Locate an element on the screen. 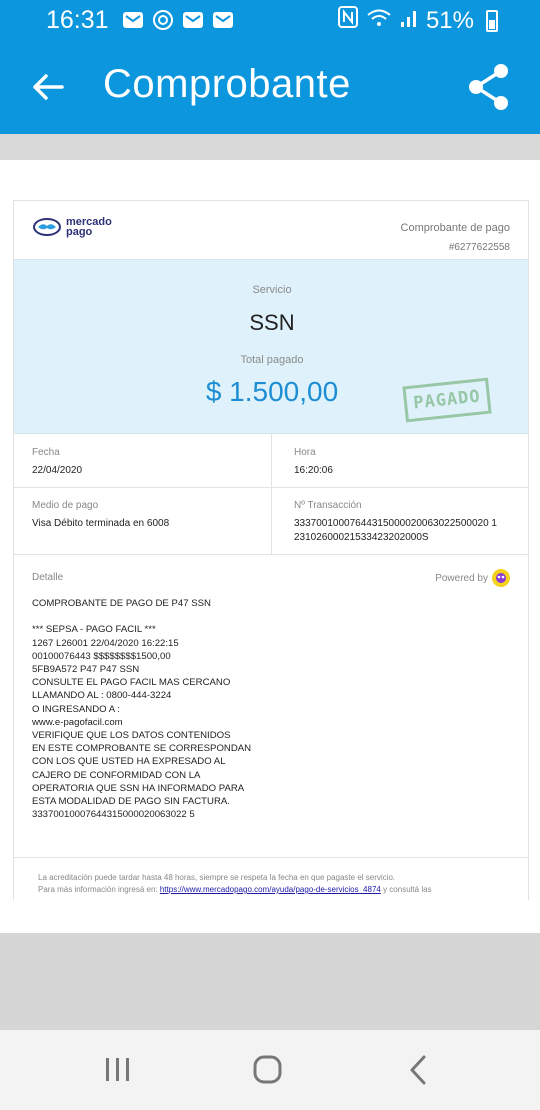  column-divider is located at coordinates (271, 494).